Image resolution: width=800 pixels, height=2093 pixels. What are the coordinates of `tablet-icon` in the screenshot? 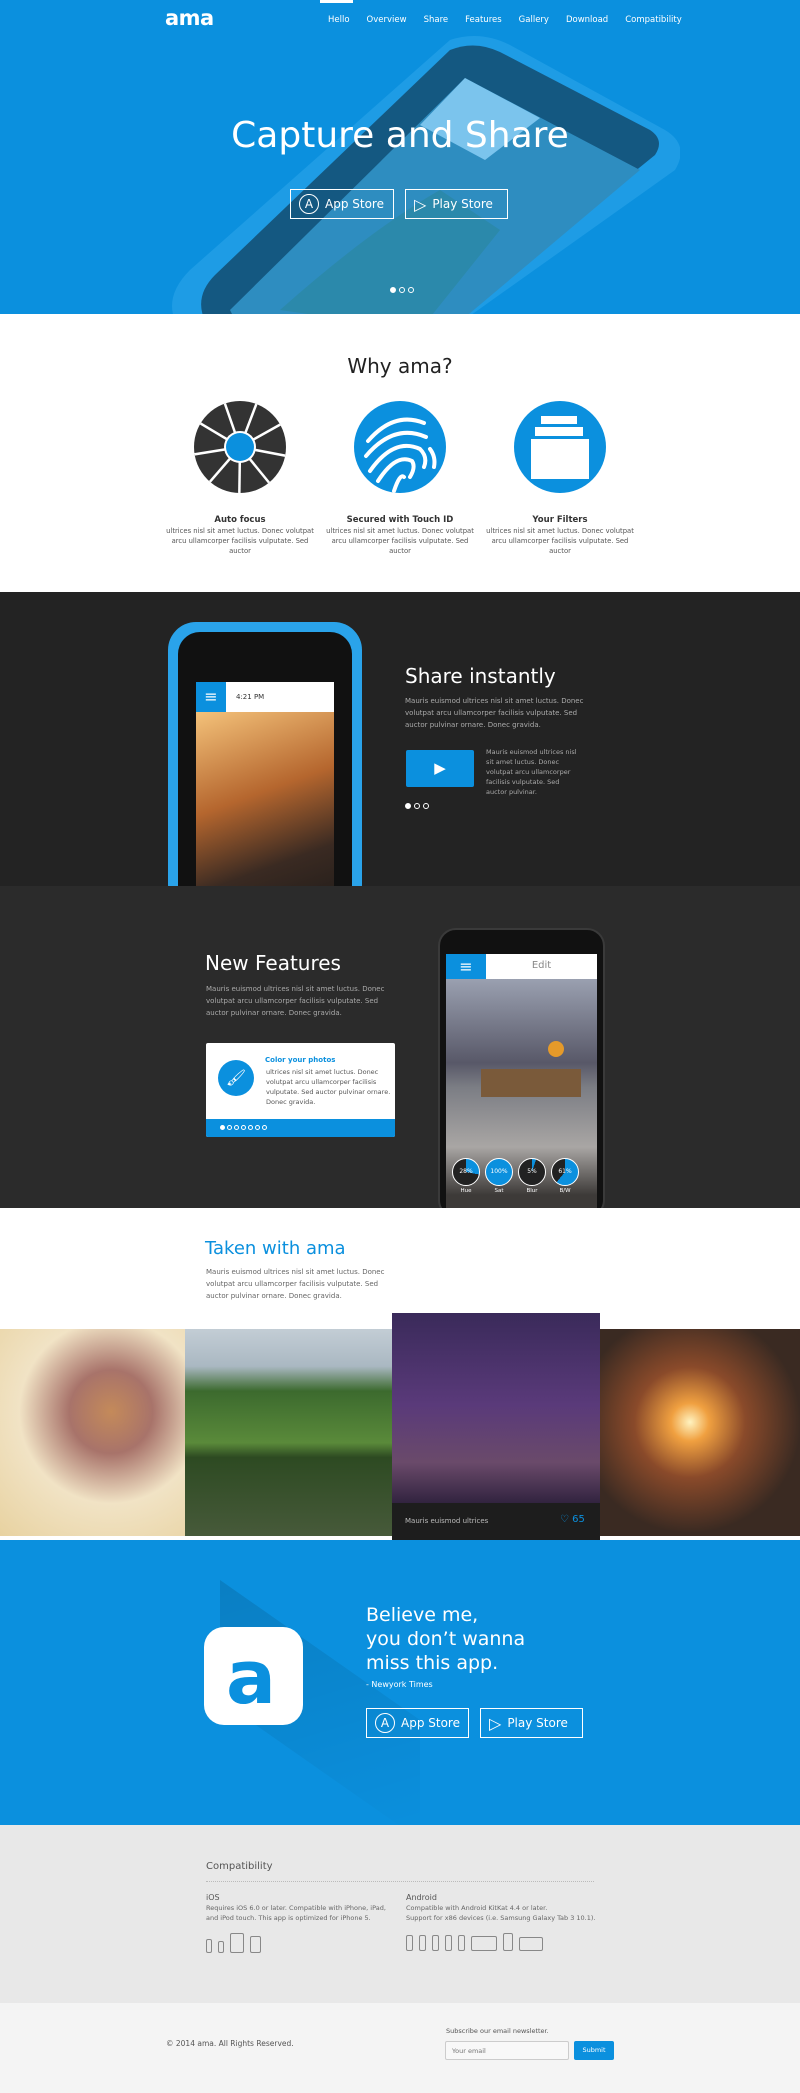 It's located at (508, 1942).